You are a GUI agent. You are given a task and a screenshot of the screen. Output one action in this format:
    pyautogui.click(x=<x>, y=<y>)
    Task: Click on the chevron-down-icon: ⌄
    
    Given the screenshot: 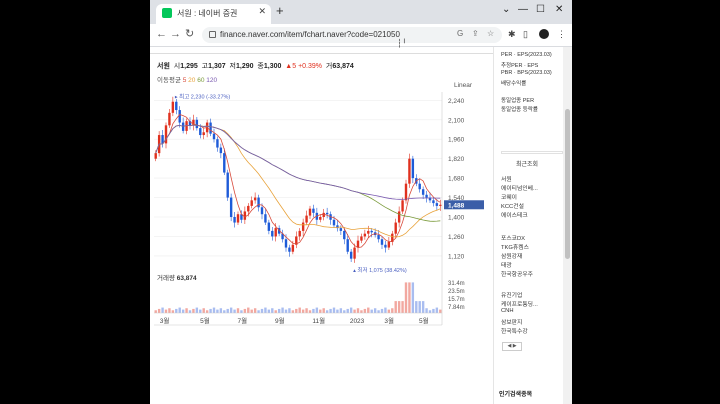 What is the action you would take?
    pyautogui.click(x=506, y=10)
    